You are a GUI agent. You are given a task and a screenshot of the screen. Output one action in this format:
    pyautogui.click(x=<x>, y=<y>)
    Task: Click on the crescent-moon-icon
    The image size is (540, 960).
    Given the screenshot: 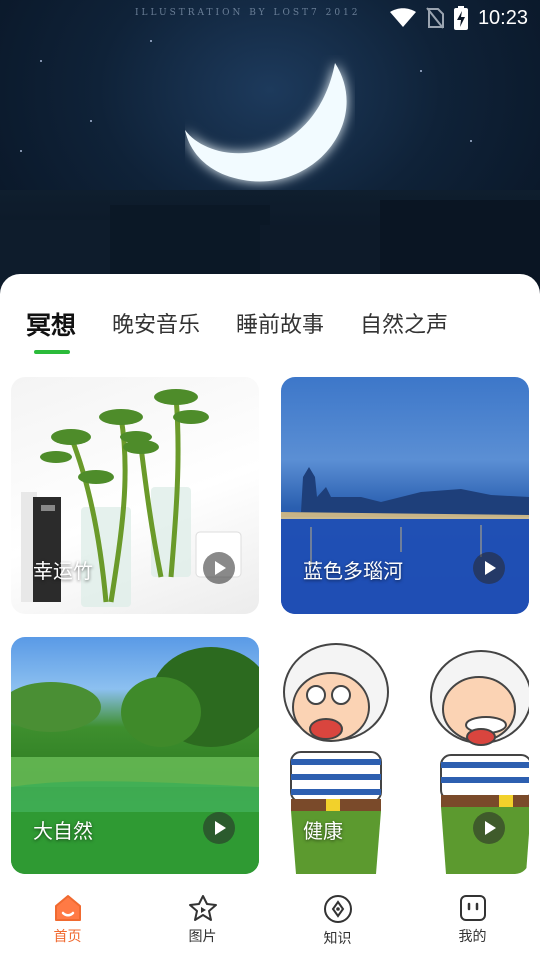 What is the action you would take?
    pyautogui.click(x=266, y=122)
    